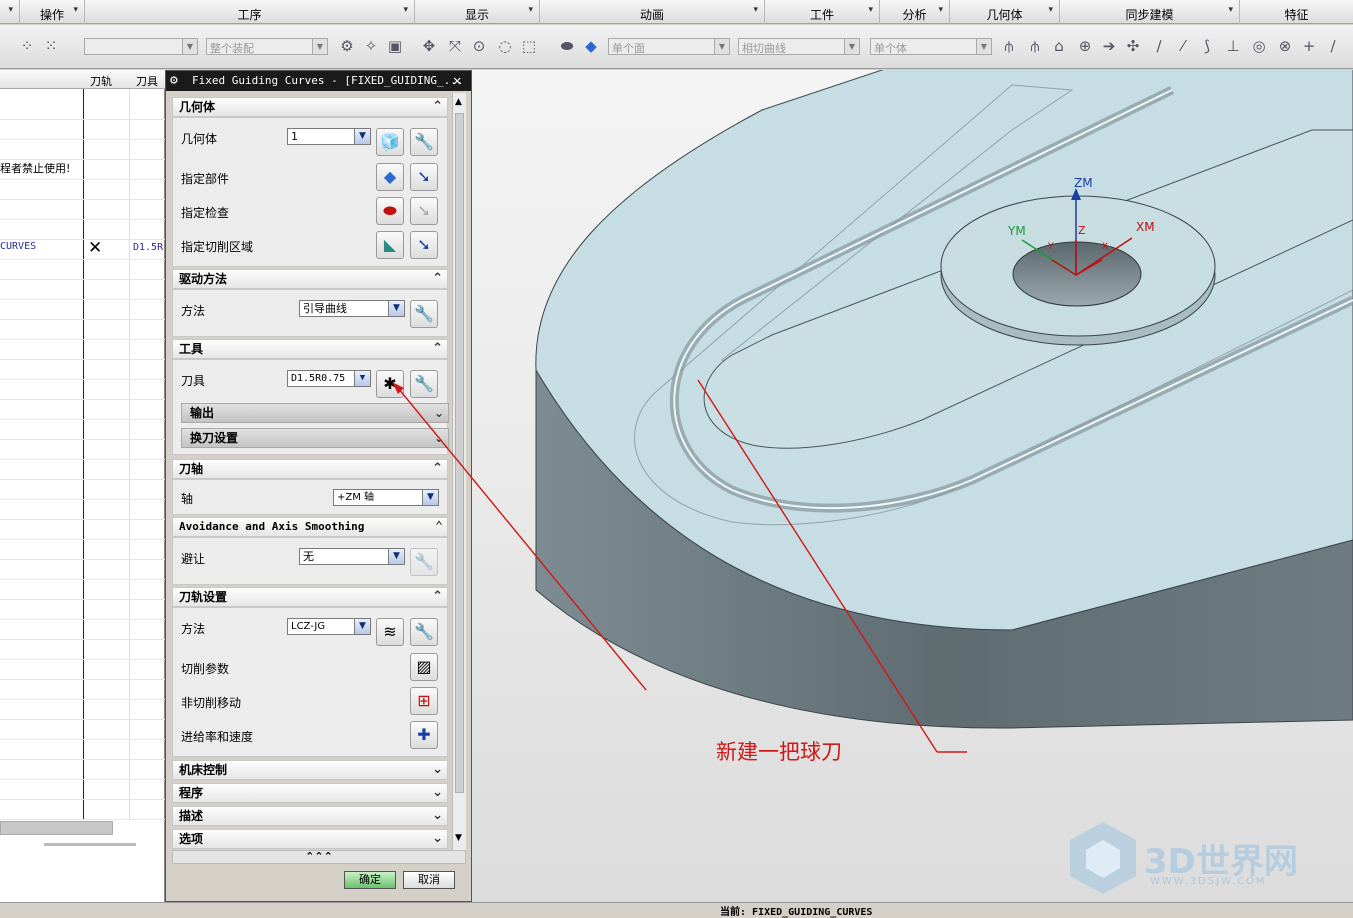  I want to click on shade-icon: ⬬, so click(567, 46).